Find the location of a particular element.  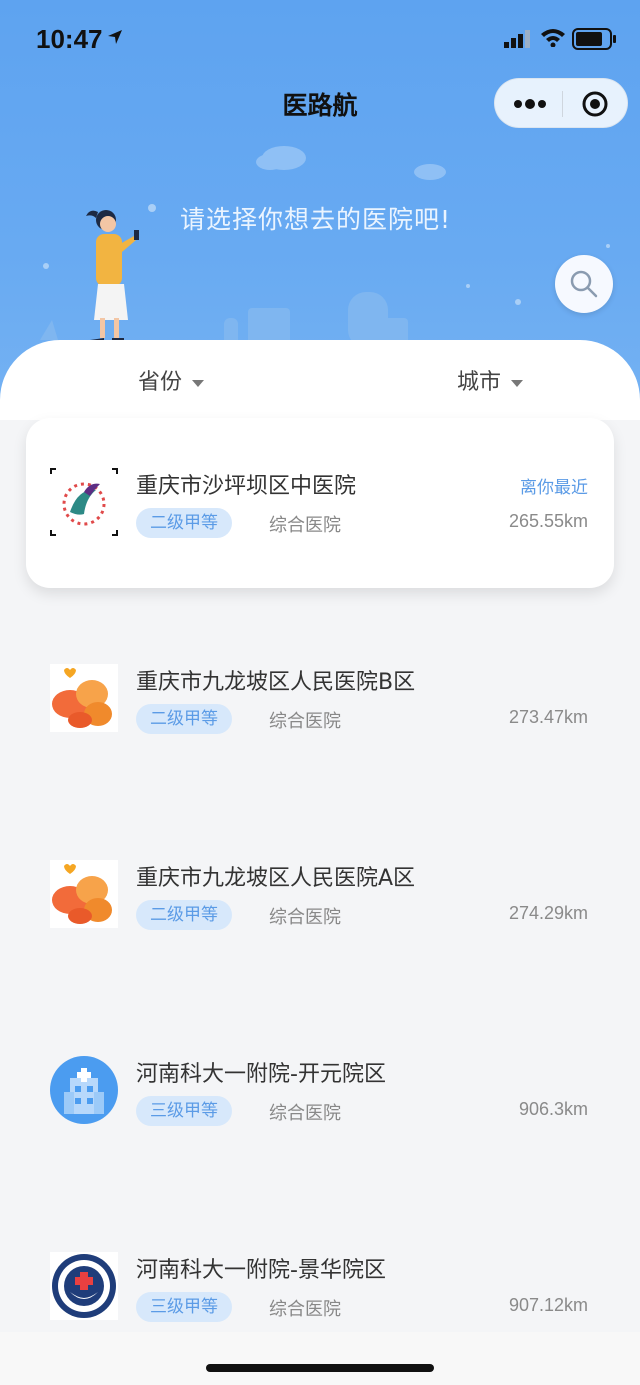

hero-slogan: 请选择你想去的医院吧! is located at coordinates (316, 219).